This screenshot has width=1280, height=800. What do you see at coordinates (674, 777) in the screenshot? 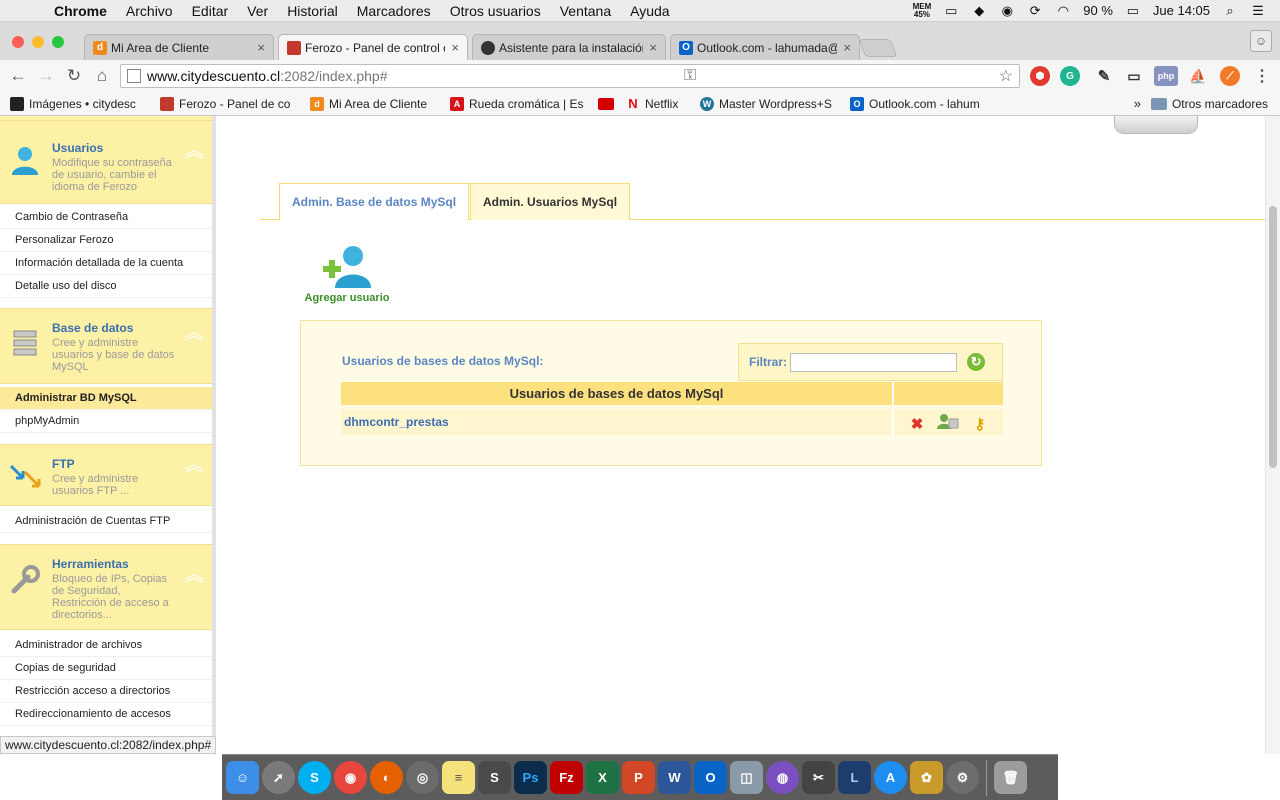
I see `word-icon: W` at bounding box center [674, 777].